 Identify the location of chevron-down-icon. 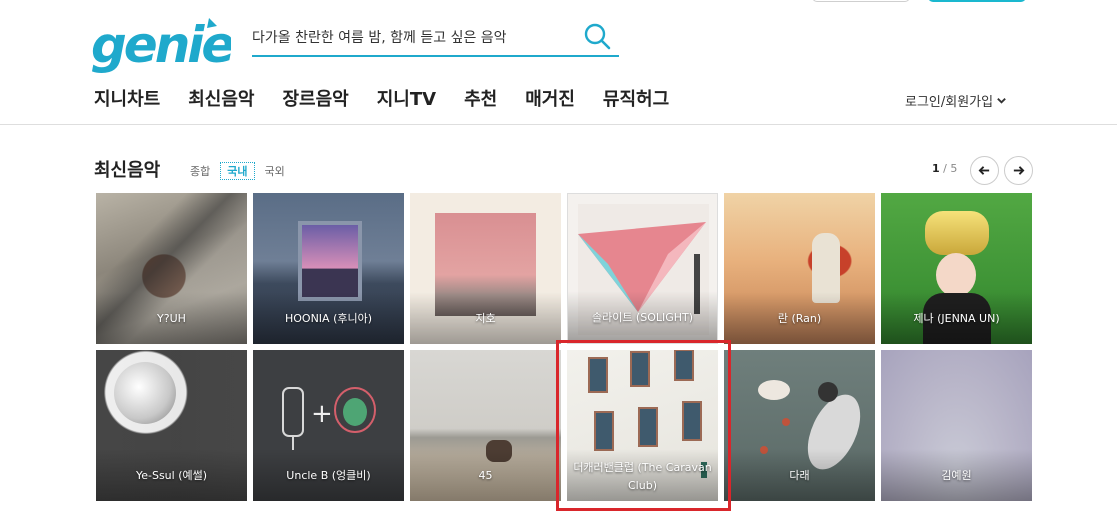
(1001, 101).